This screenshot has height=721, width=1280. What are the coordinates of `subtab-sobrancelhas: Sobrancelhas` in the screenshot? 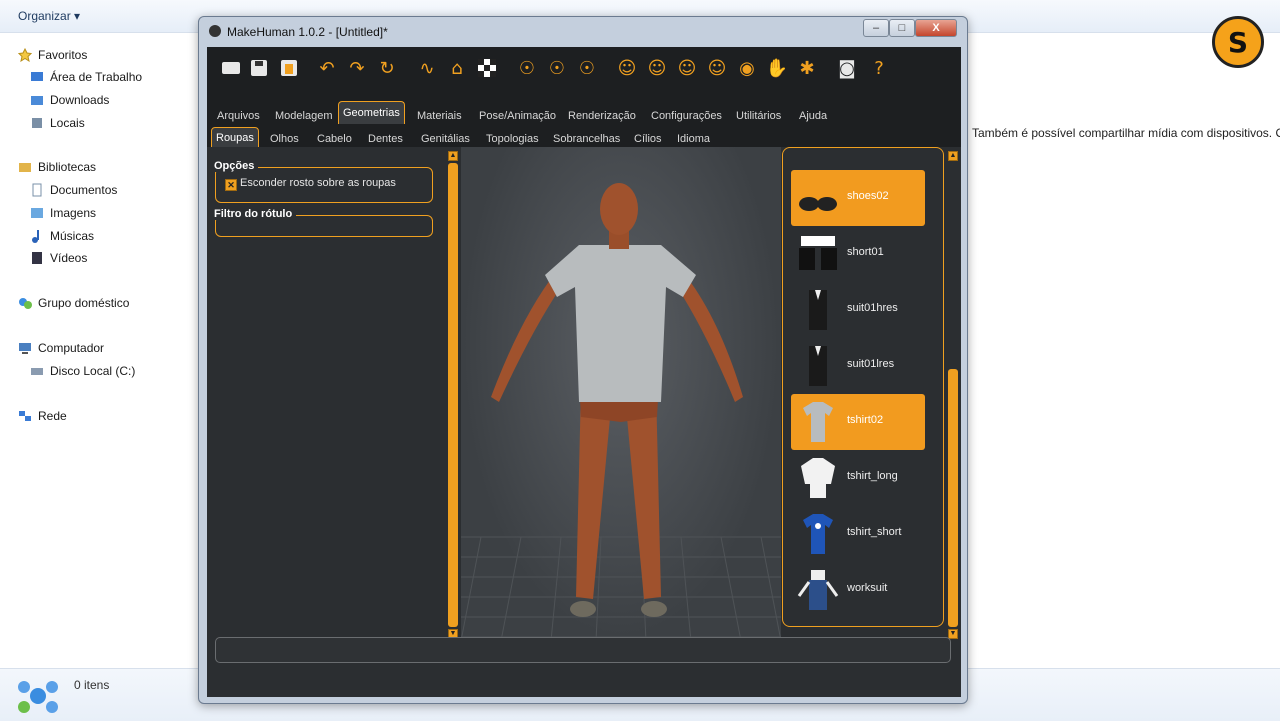 It's located at (586, 139).